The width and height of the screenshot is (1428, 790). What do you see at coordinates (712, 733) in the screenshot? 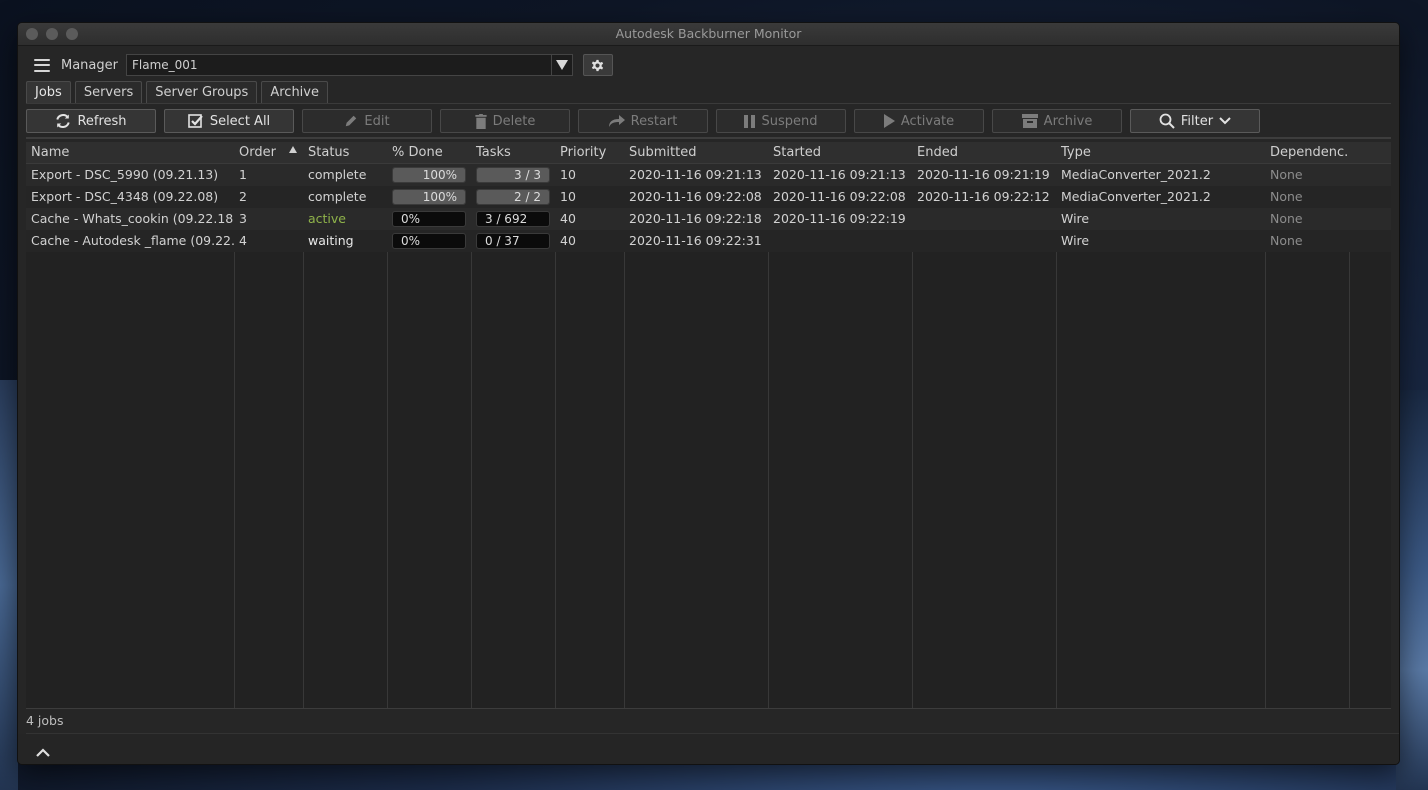
I see `bottom-divider` at bounding box center [712, 733].